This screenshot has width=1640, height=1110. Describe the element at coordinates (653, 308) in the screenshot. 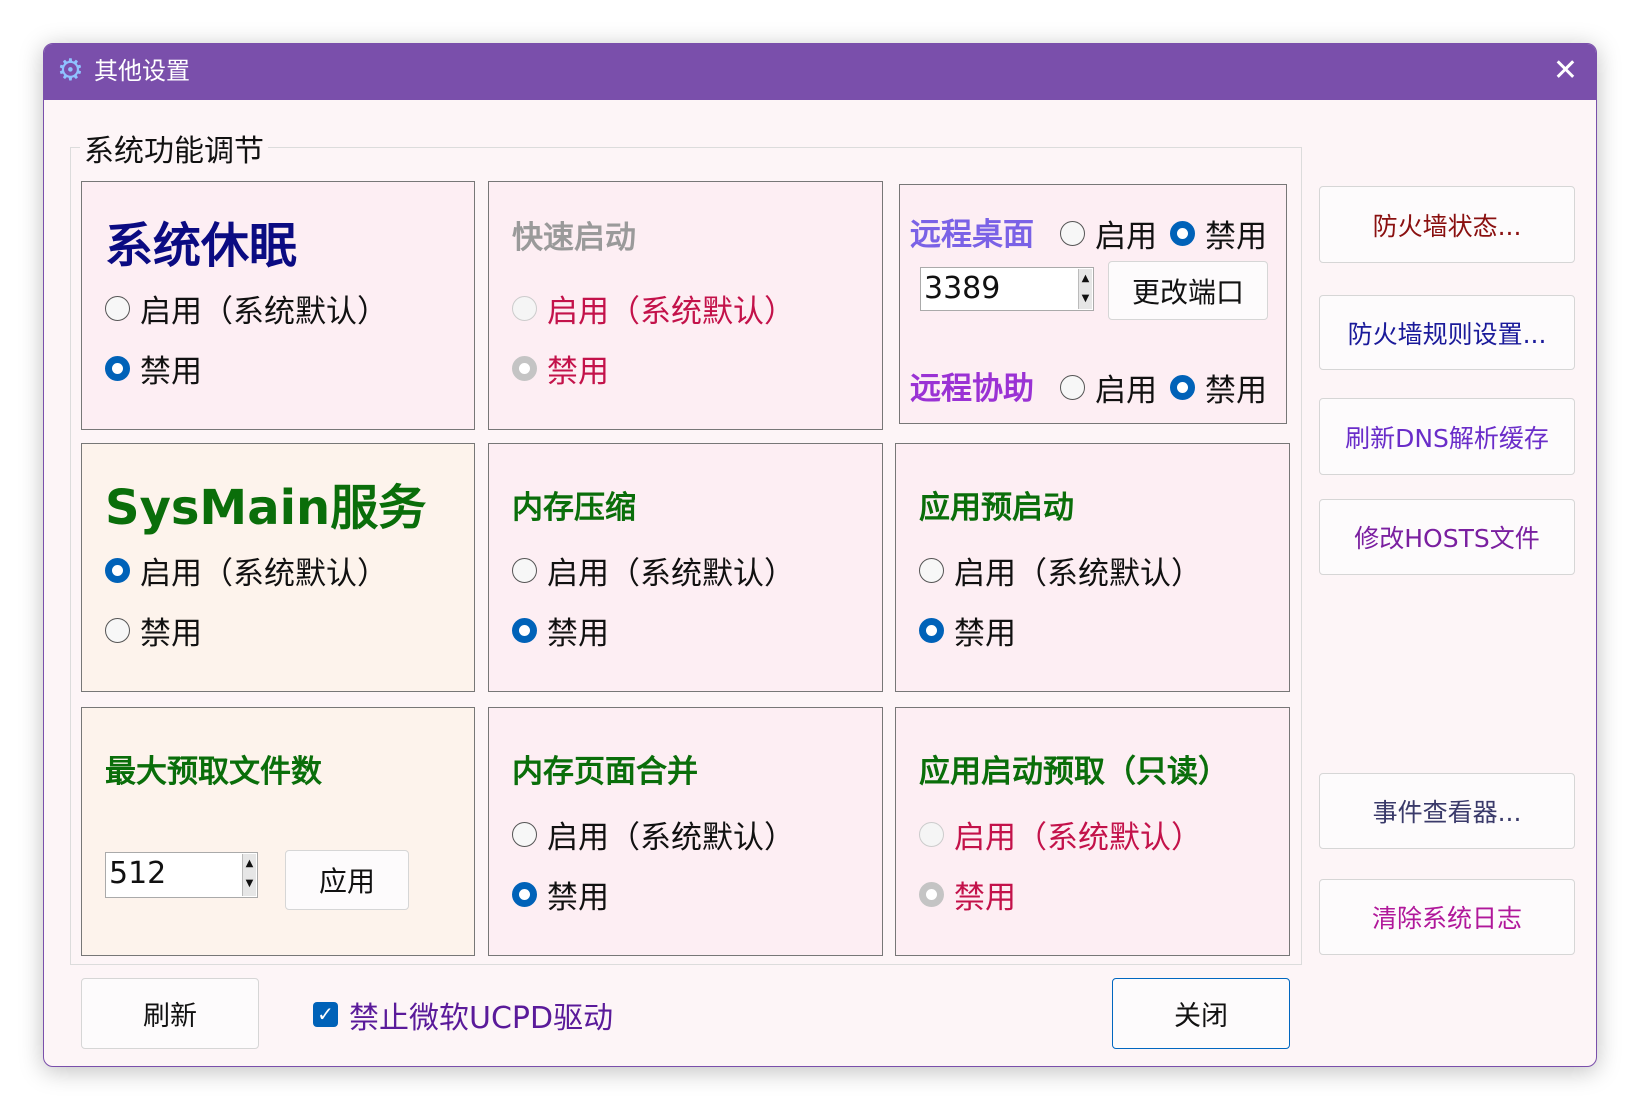

I see `fast-startup-enable-radio: 启用（系统默认）` at that location.